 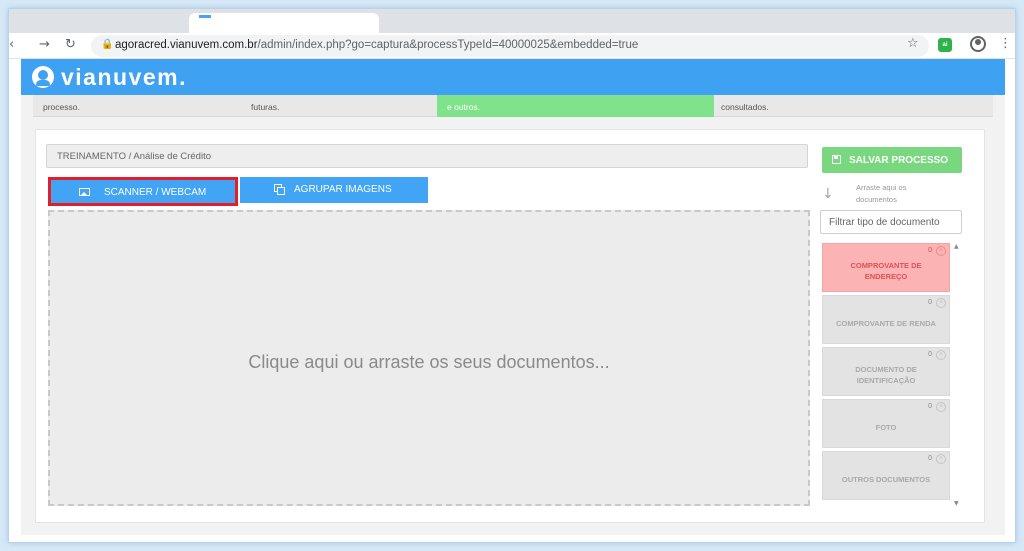 What do you see at coordinates (84, 192) in the screenshot?
I see `image-icon` at bounding box center [84, 192].